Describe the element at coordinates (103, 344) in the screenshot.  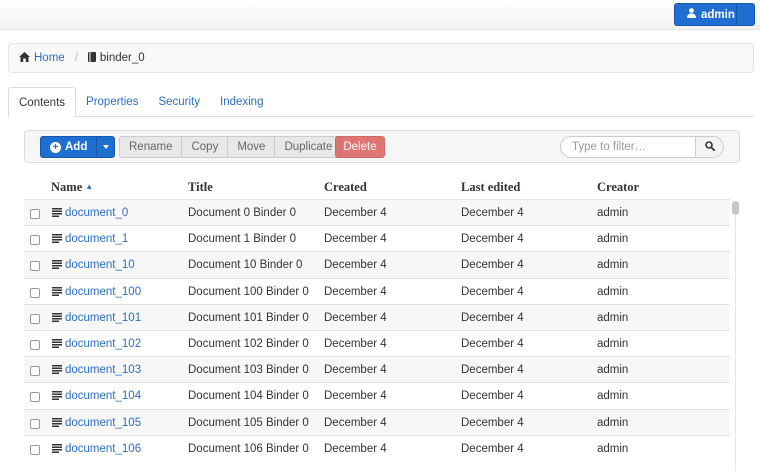
I see `document-name-link: document_102` at that location.